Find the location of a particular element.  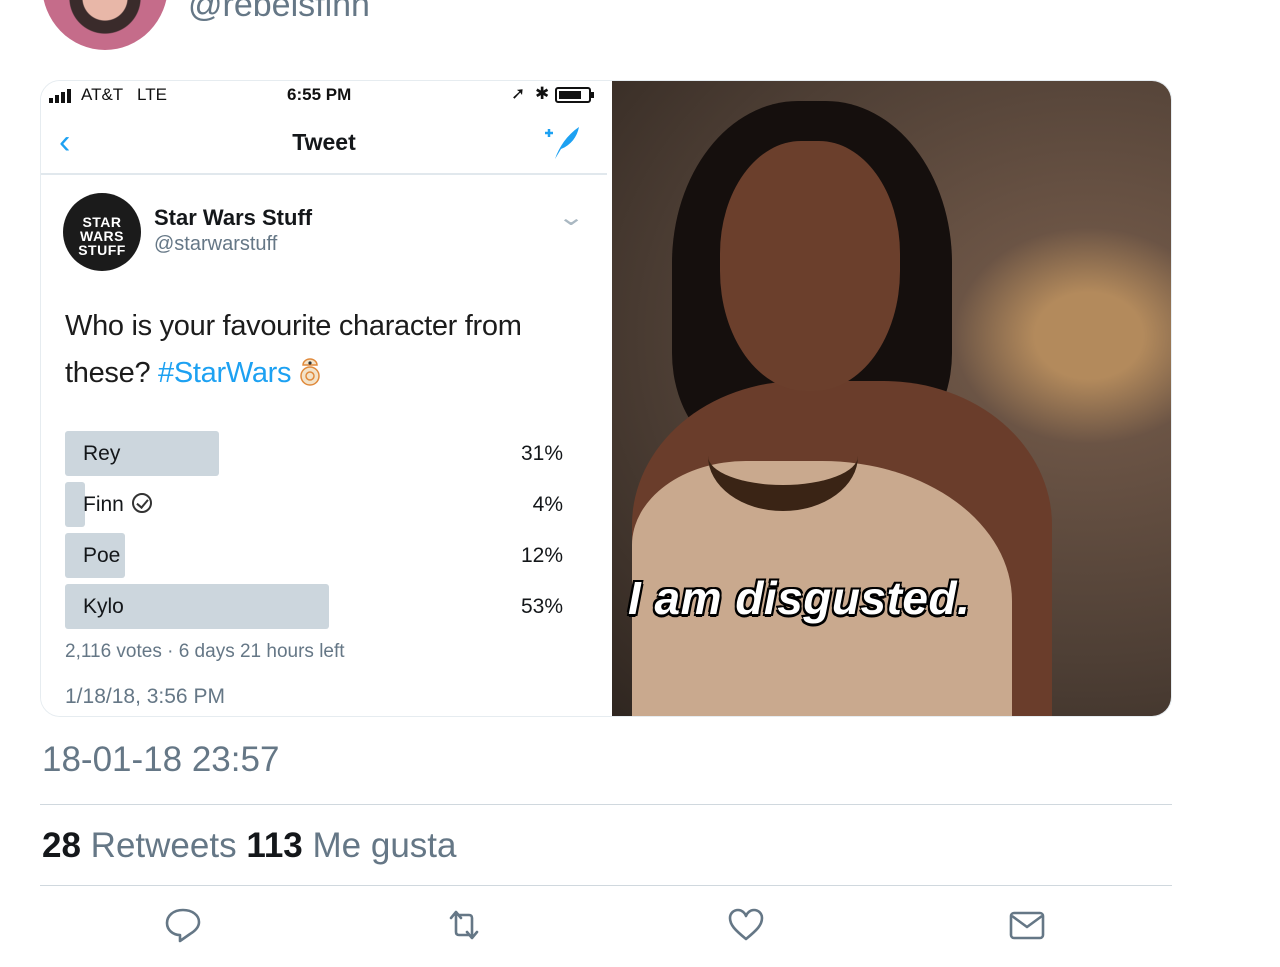

poll-option-finn: Finn 4% is located at coordinates (314, 504).